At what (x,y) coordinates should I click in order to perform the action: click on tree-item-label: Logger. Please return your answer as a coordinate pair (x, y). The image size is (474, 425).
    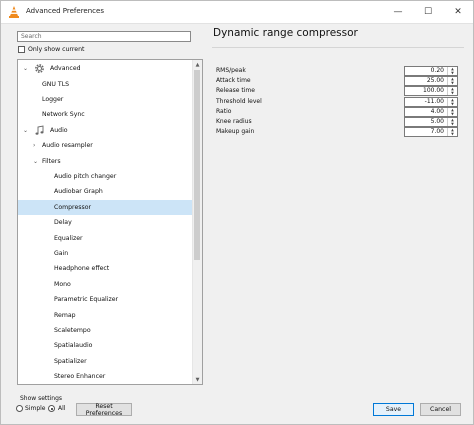
    Looking at the image, I should click on (53, 99).